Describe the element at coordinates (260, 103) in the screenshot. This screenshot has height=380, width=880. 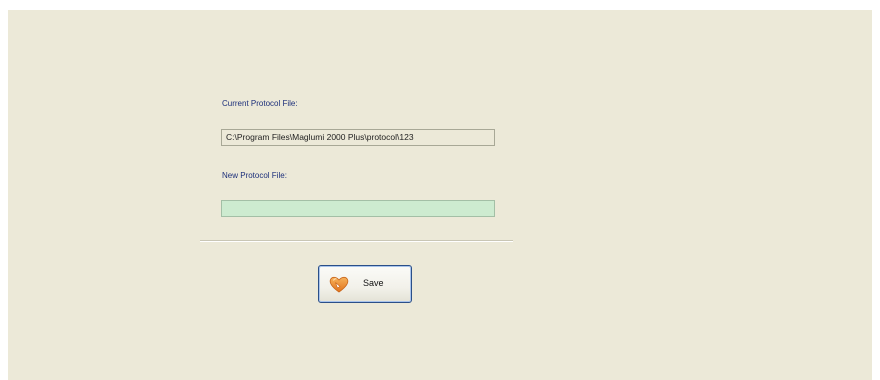
I see `current-protocol-label: Current Protocol File:` at that location.